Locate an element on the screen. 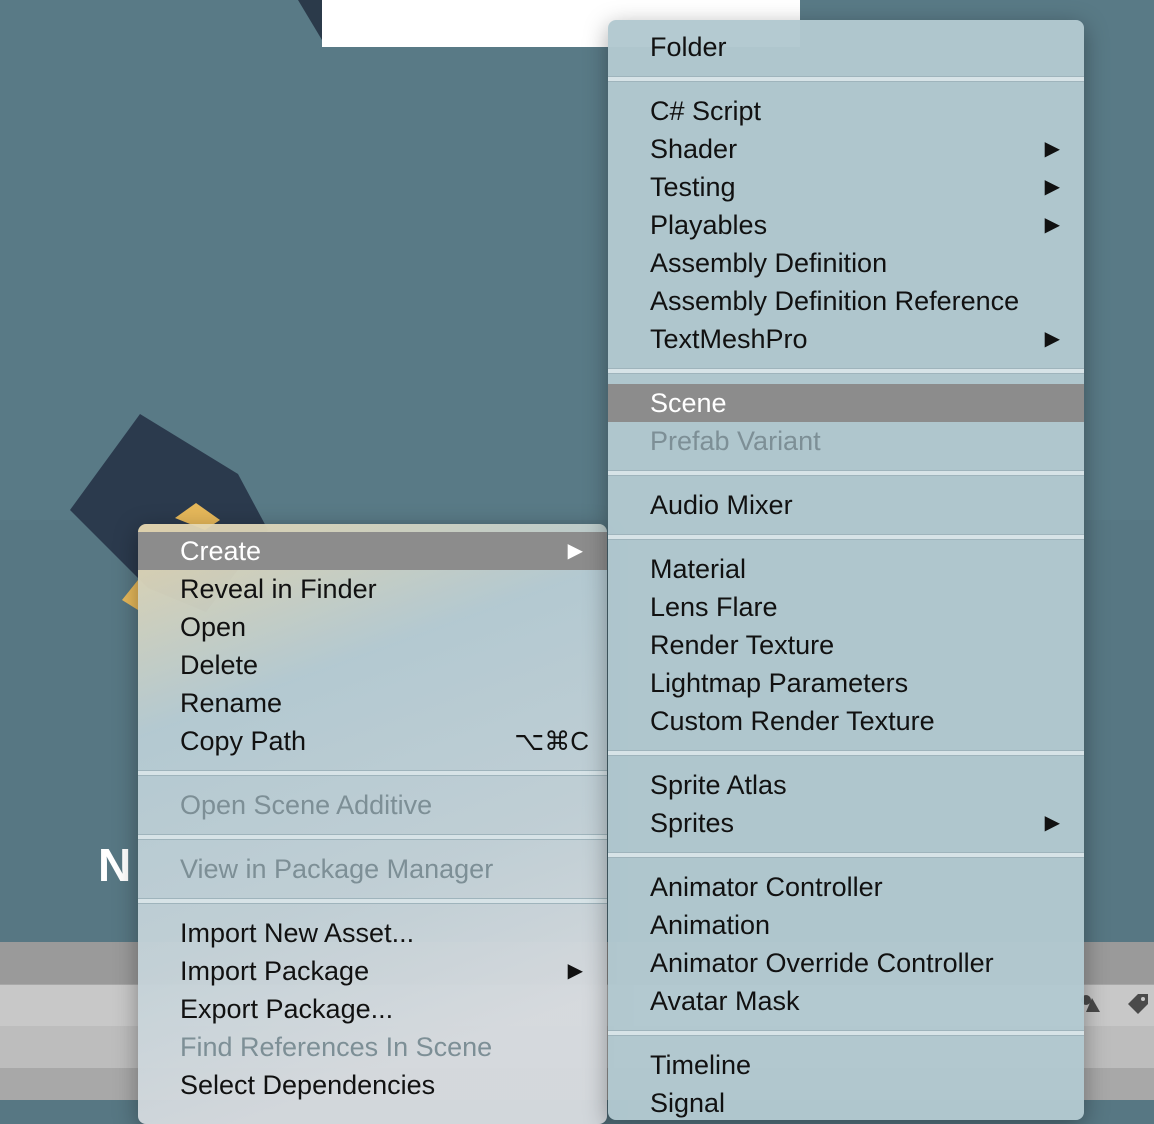 This screenshot has height=1124, width=1154. create-menu-item-material: Material is located at coordinates (846, 569).